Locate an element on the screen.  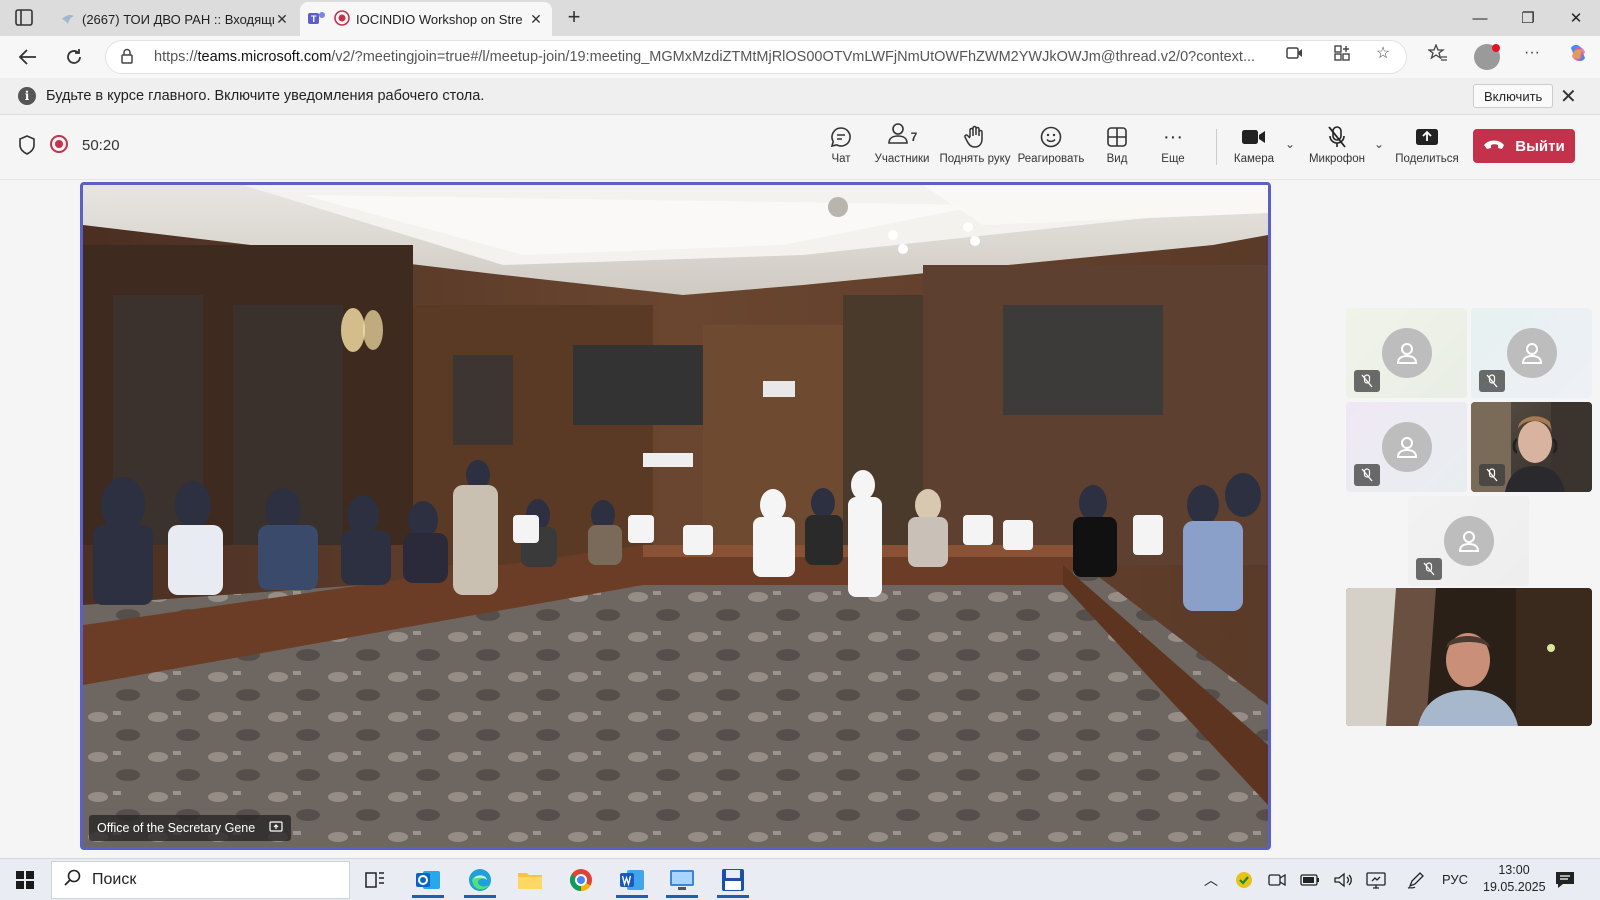
task-view-icon is located at coordinates (375, 880).